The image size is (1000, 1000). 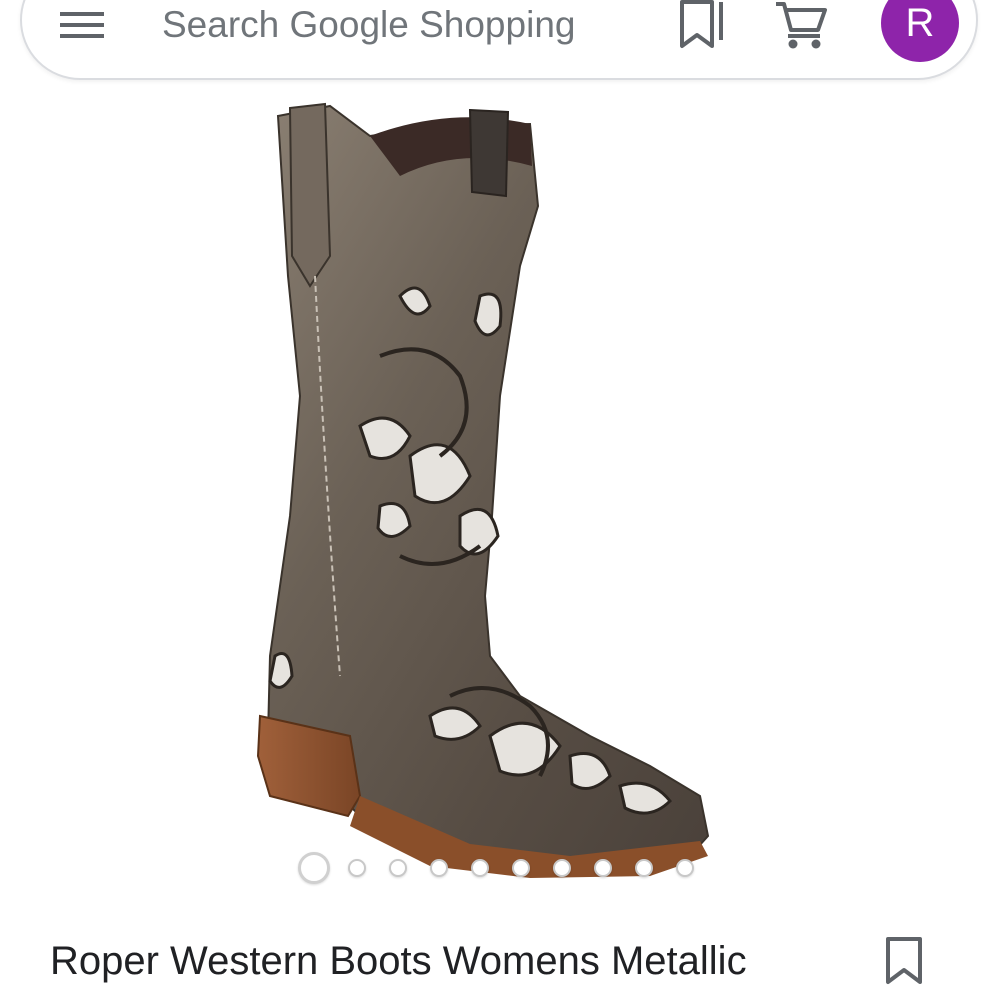 I want to click on saved-items-button, so click(x=703, y=25).